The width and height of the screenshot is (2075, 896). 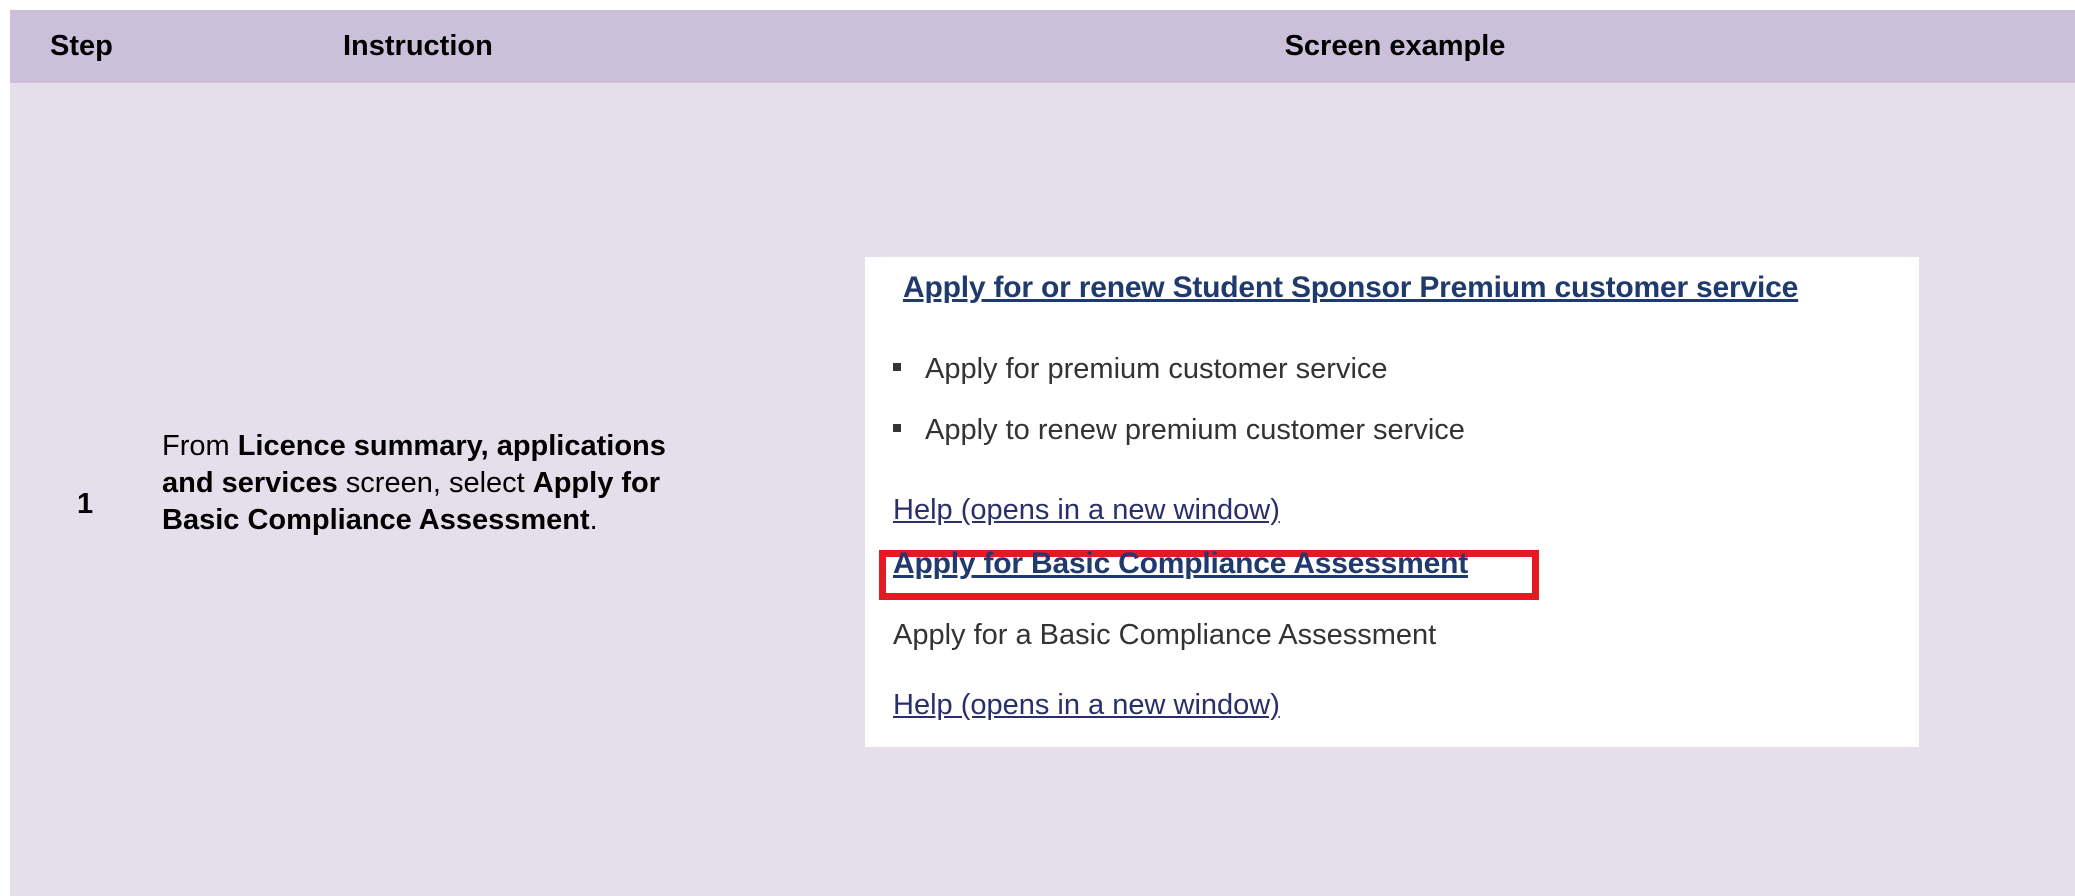 I want to click on header-screen-example: Screen example, so click(x=1395, y=46).